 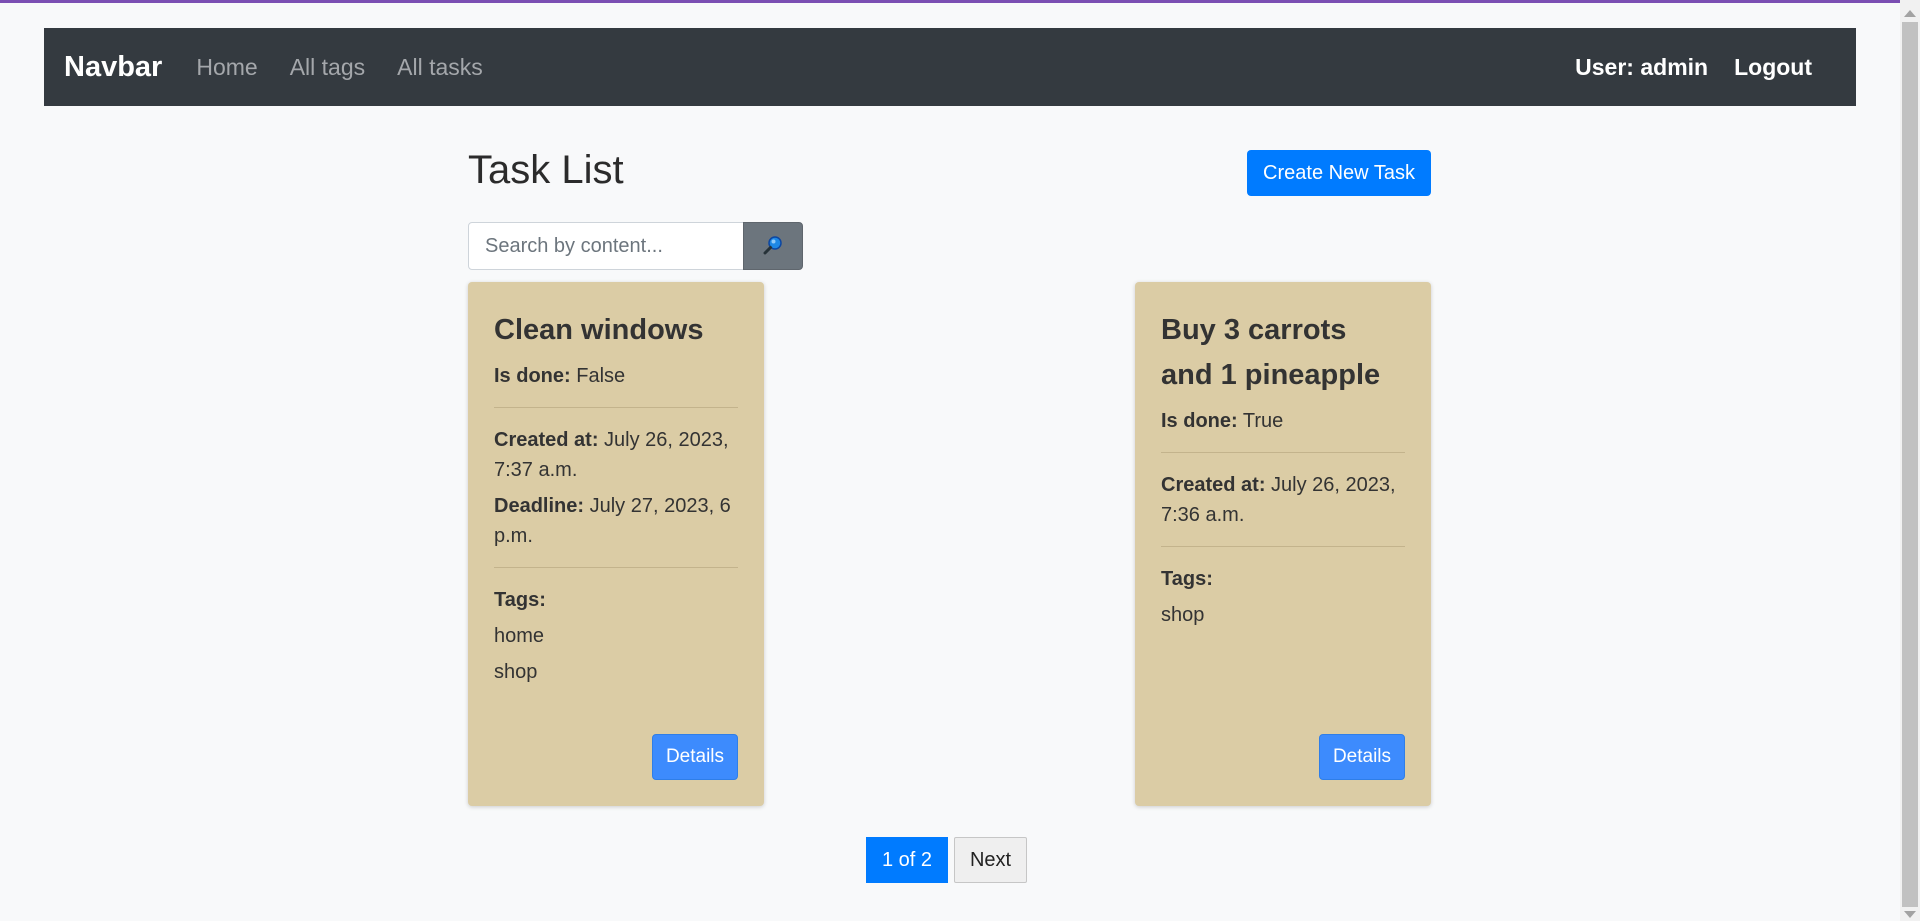 I want to click on task-is-done: Is done: True, so click(x=1283, y=421).